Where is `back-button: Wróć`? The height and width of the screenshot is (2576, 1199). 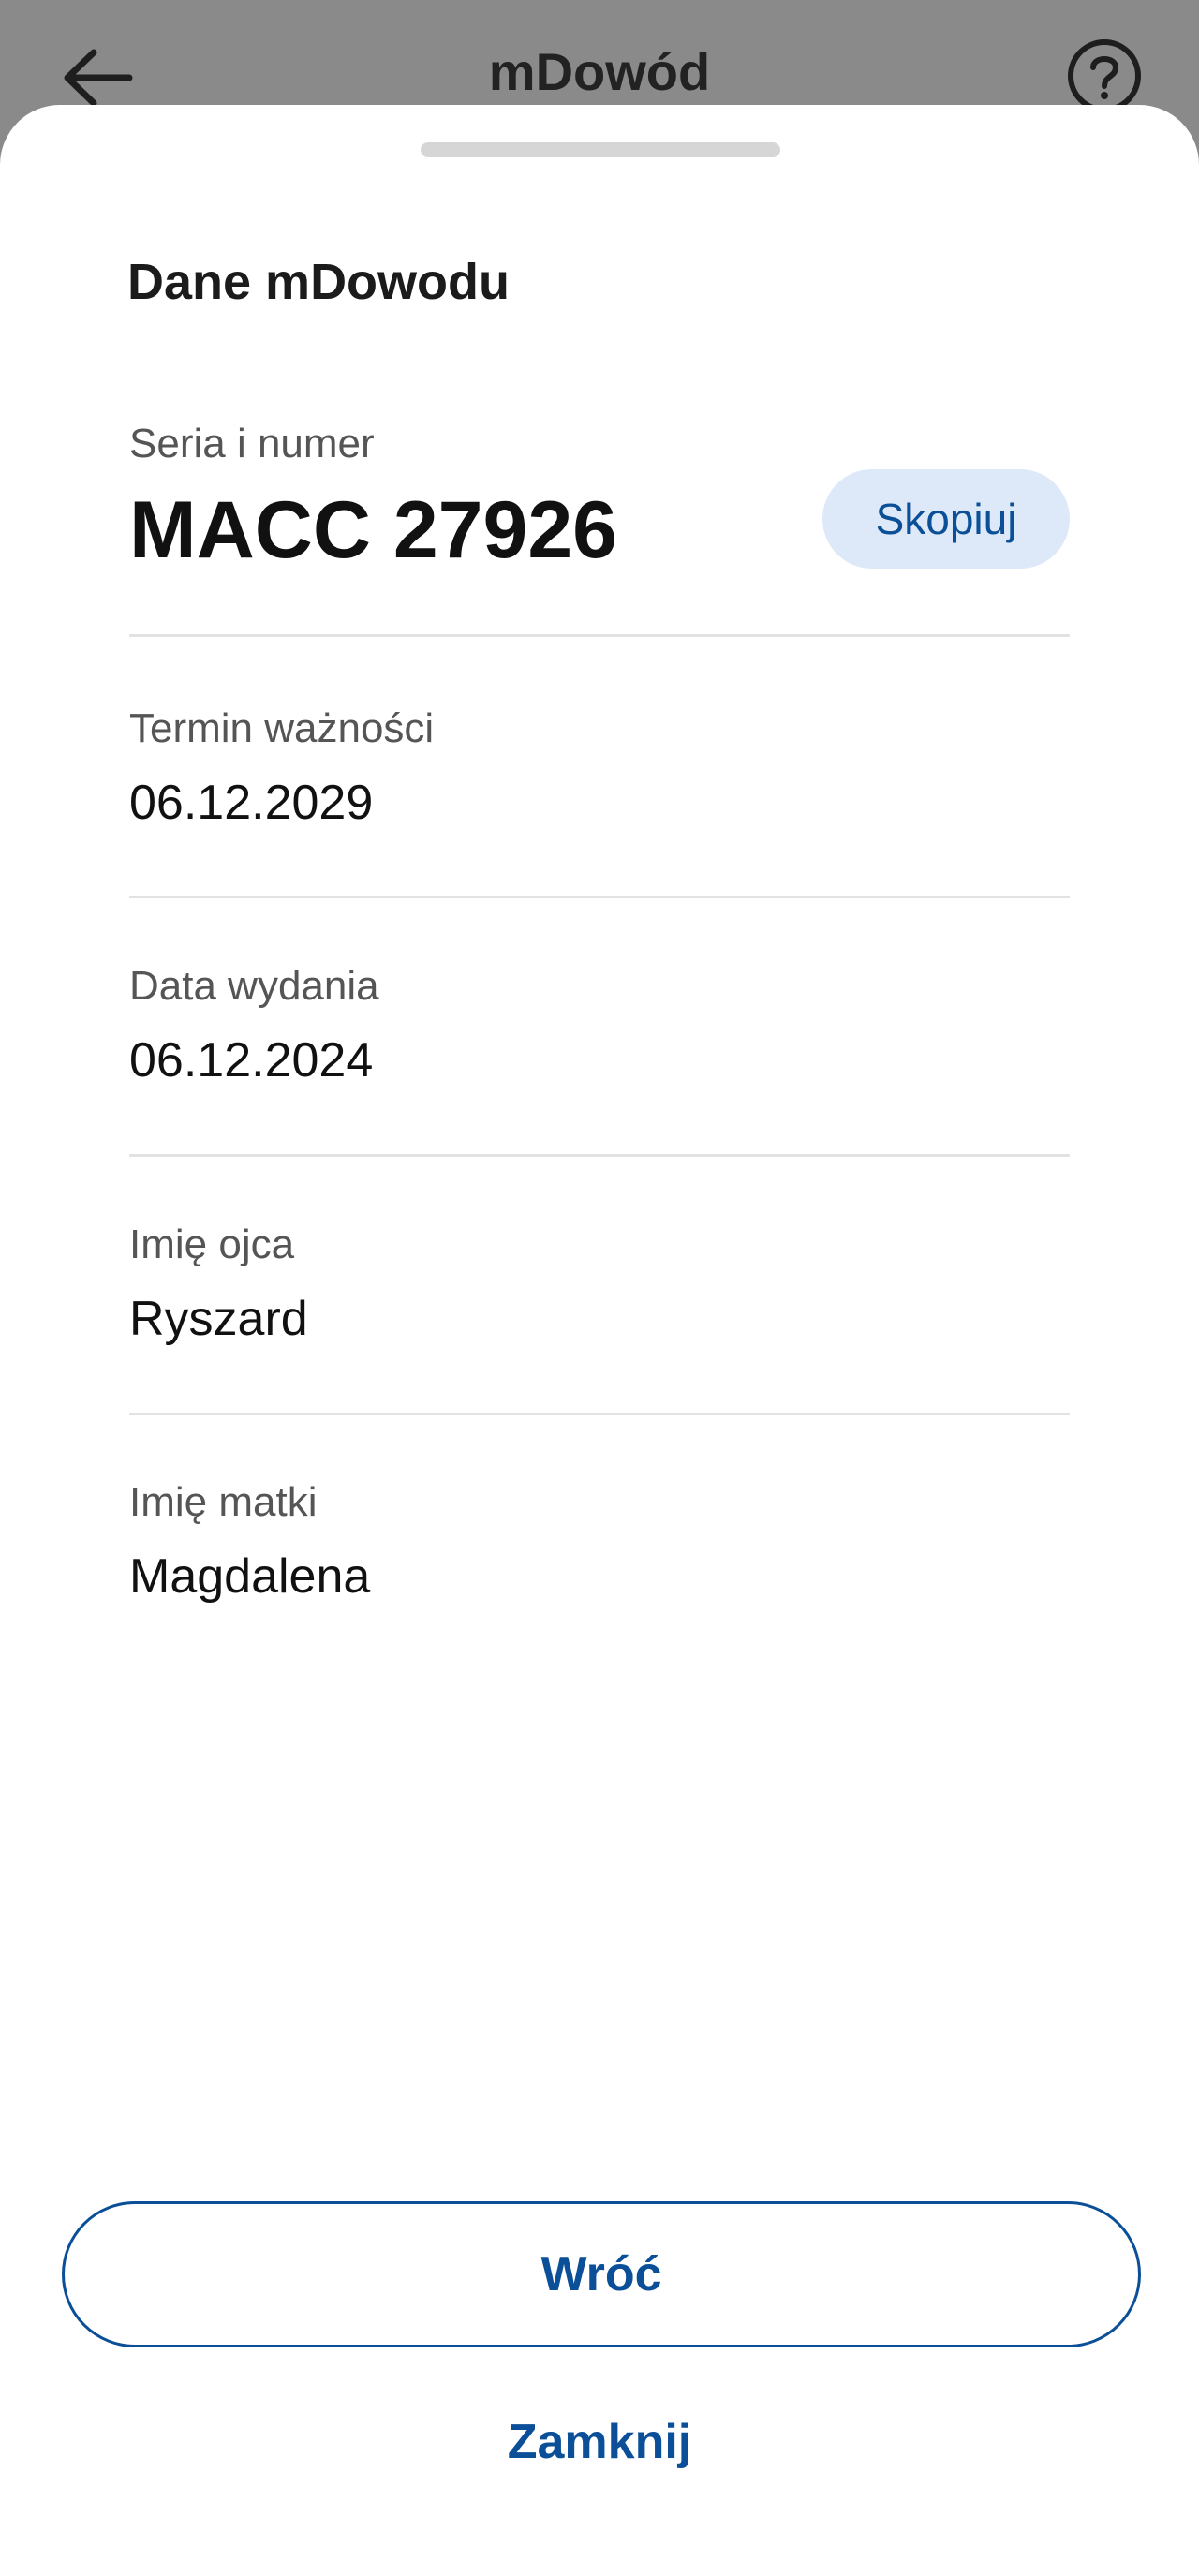
back-button: Wróć is located at coordinates (601, 2274).